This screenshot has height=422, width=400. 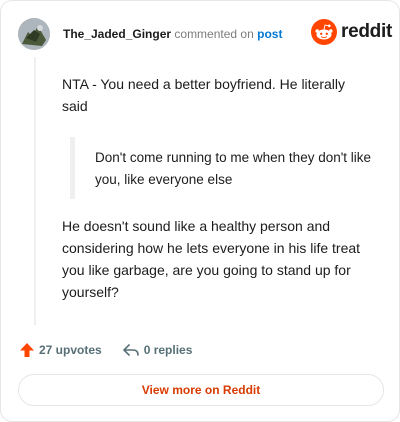 What do you see at coordinates (214, 34) in the screenshot?
I see `commented-on-label: commented on` at bounding box center [214, 34].